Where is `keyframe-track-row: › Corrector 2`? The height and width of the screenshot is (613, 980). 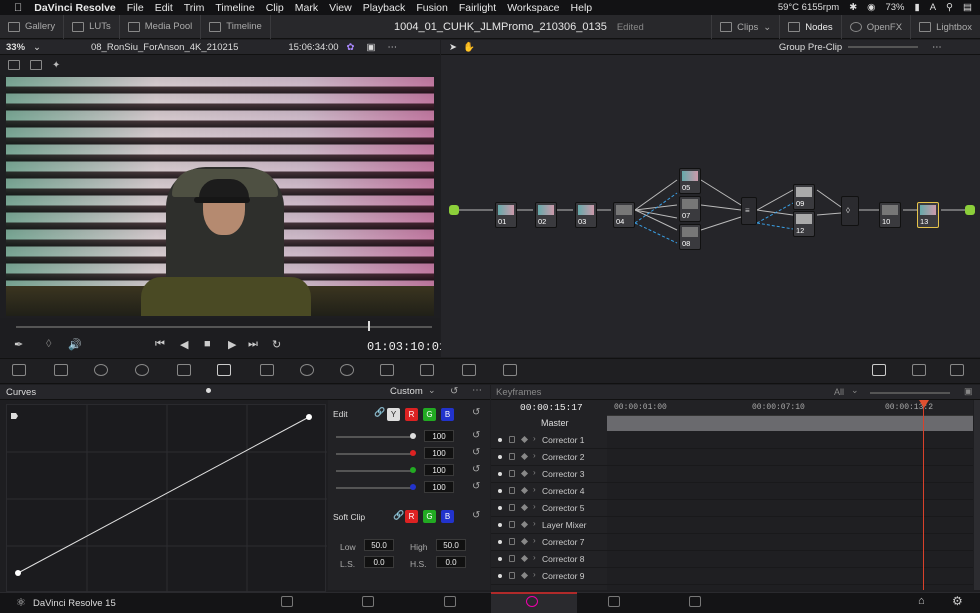 keyframe-track-row: › Corrector 2 is located at coordinates (732, 457).